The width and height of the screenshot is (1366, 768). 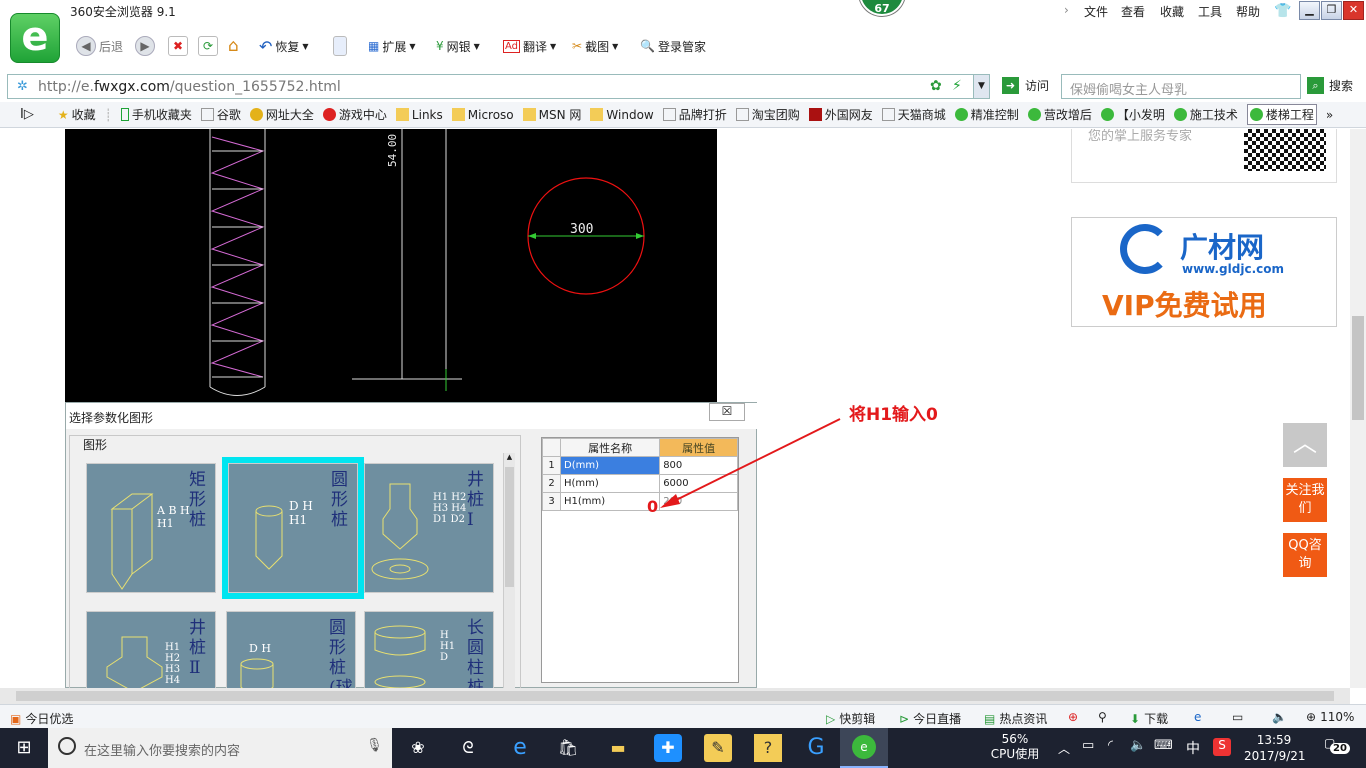 What do you see at coordinates (340, 46) in the screenshot?
I see `phone-button` at bounding box center [340, 46].